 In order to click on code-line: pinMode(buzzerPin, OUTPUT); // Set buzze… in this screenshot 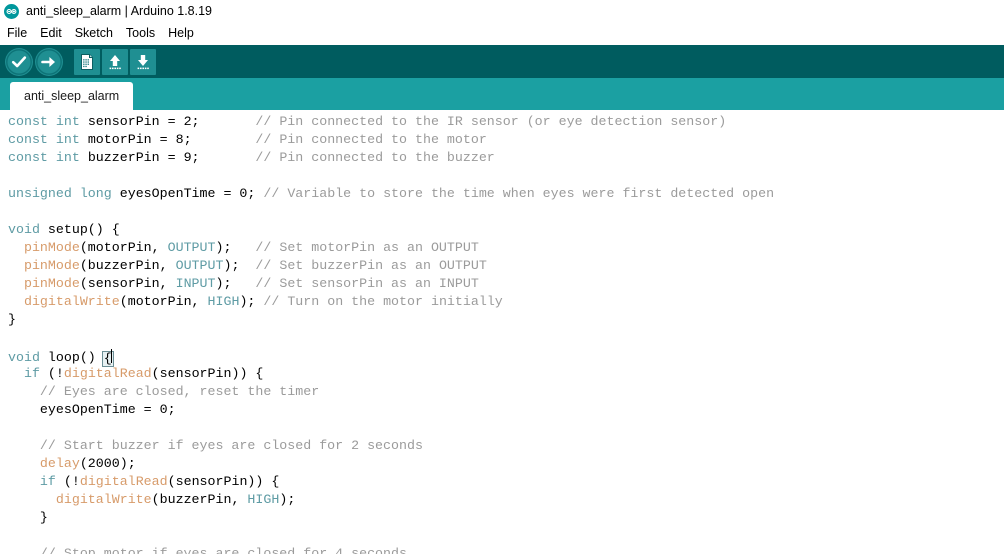, I will do `click(502, 266)`.